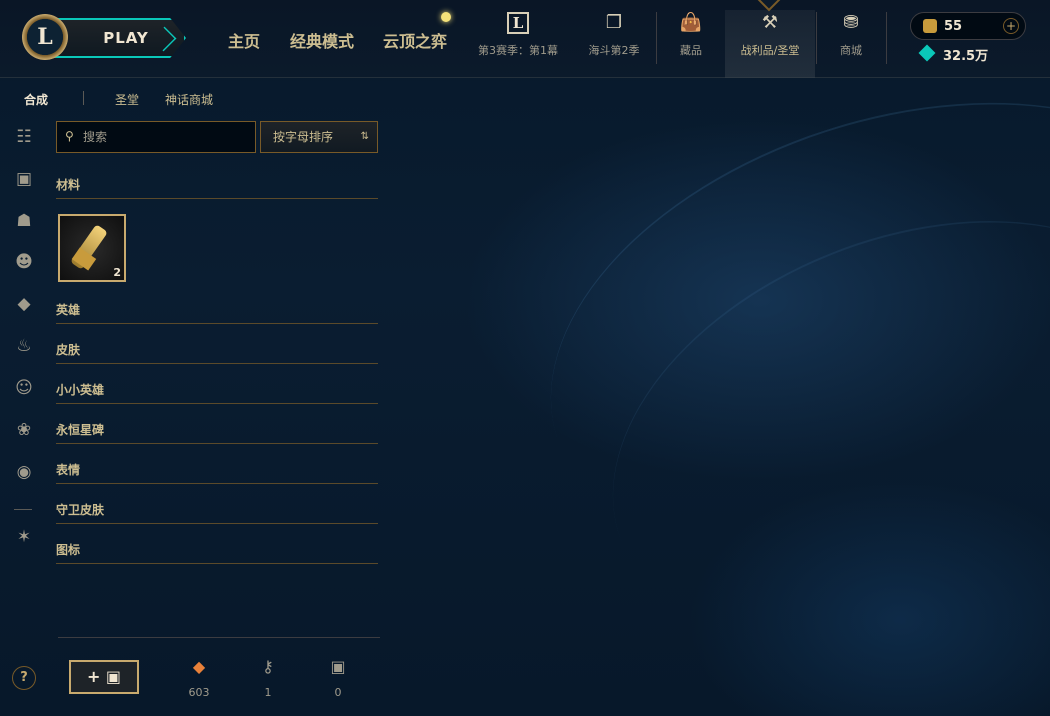  Describe the element at coordinates (36, 99) in the screenshot. I see `tab-crafting: 合成` at that location.